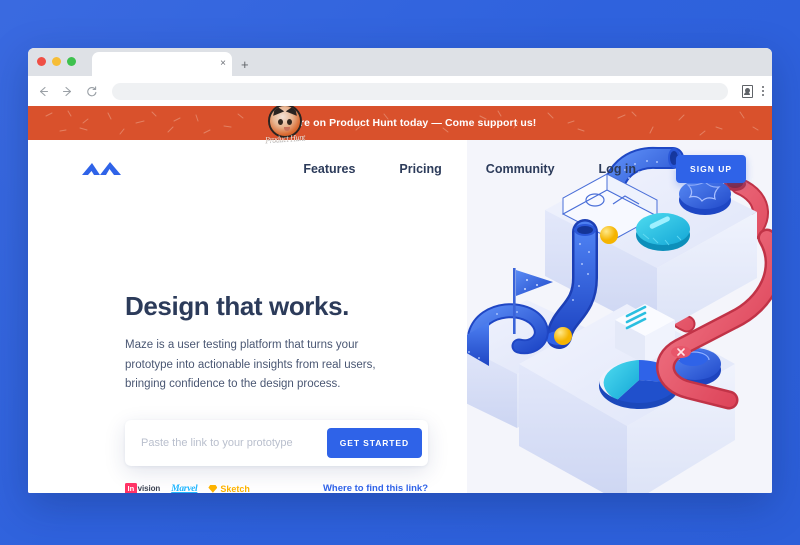 This screenshot has height=545, width=800. I want to click on window-maximize-button, so click(71, 61).